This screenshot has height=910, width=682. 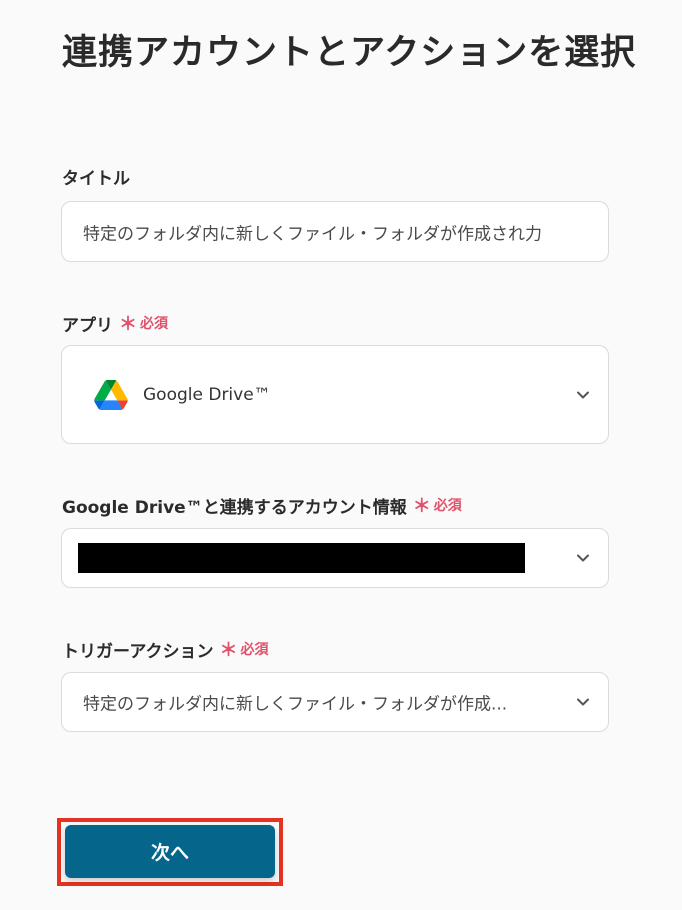 I want to click on account-field-label: Google Drive™と連携するアカウント情報 ＊ 必須, so click(x=262, y=505).